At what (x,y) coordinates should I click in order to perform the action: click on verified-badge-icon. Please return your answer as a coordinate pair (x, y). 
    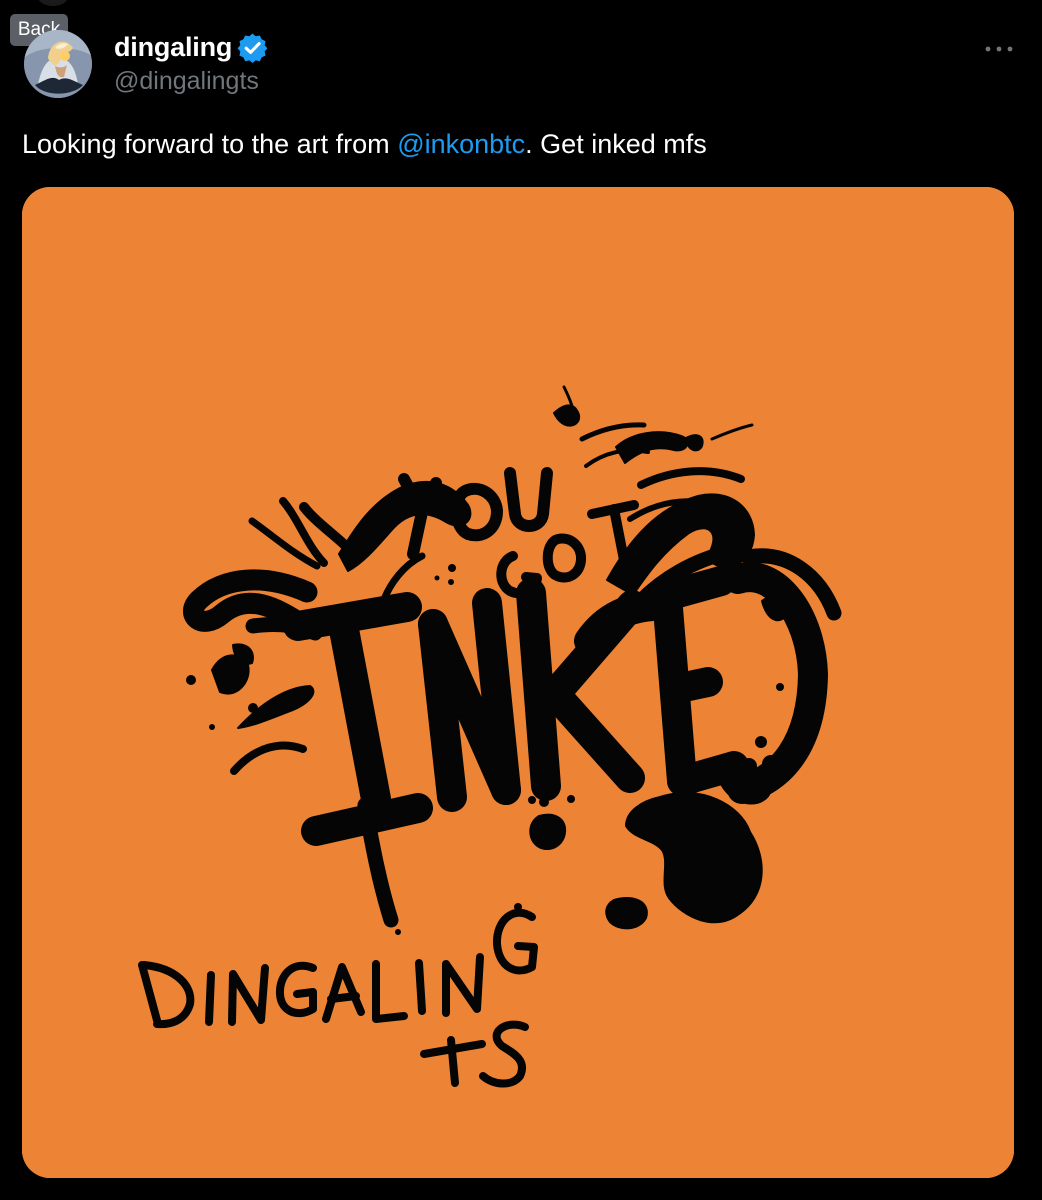
    Looking at the image, I should click on (252, 47).